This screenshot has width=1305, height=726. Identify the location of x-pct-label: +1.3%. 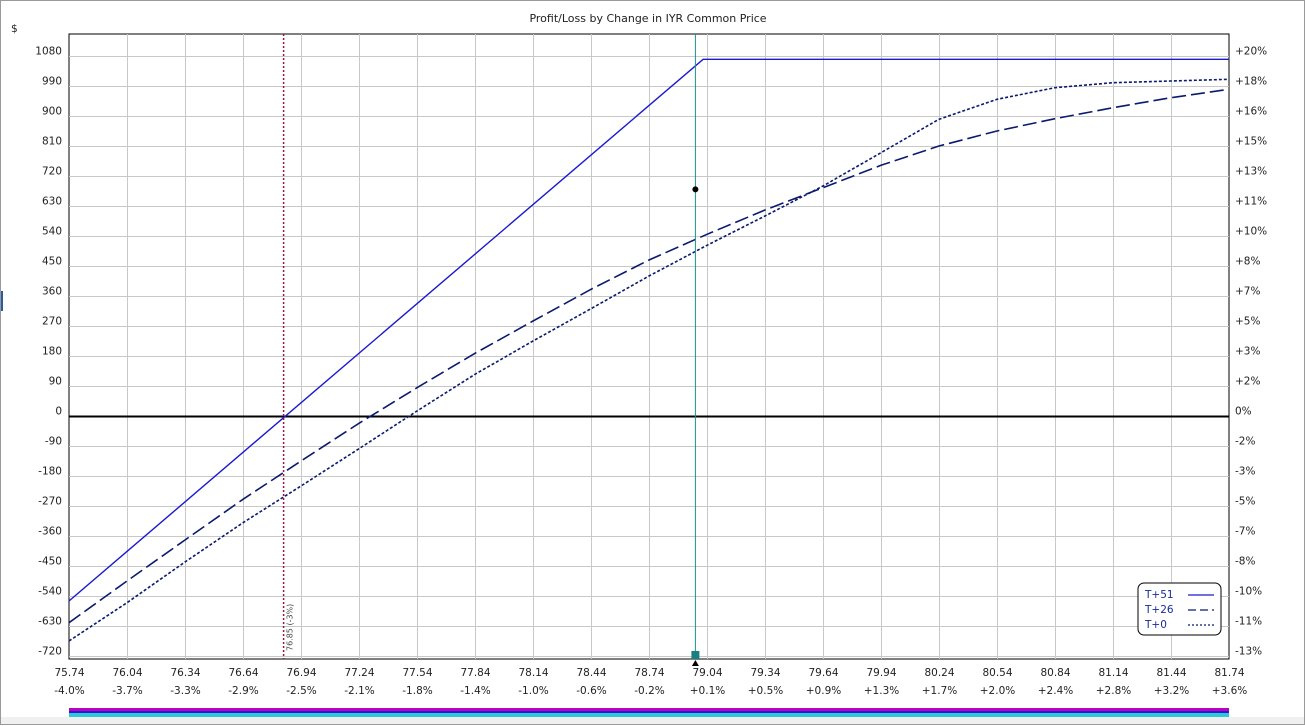
(881, 691).